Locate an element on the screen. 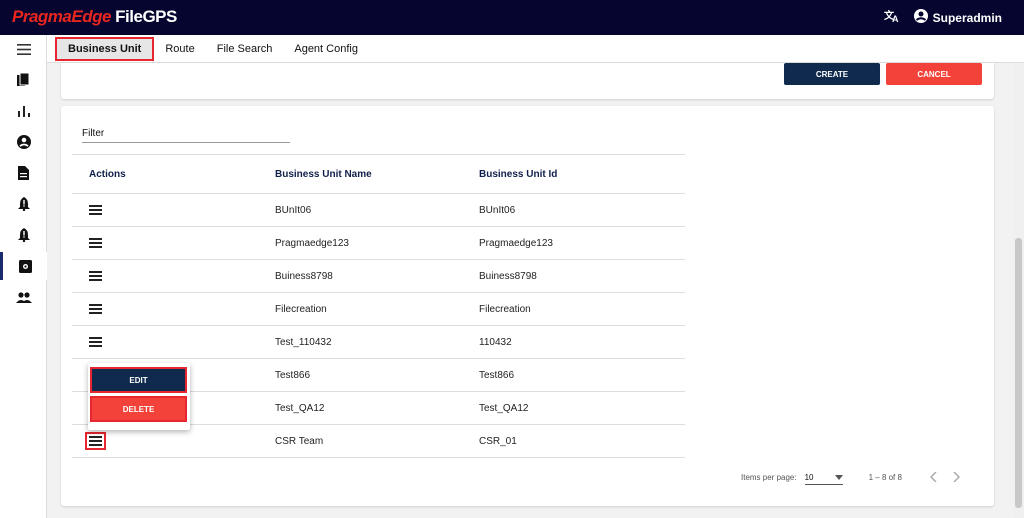 The height and width of the screenshot is (518, 1024). business-unit-name: Filecreation is located at coordinates (377, 309).